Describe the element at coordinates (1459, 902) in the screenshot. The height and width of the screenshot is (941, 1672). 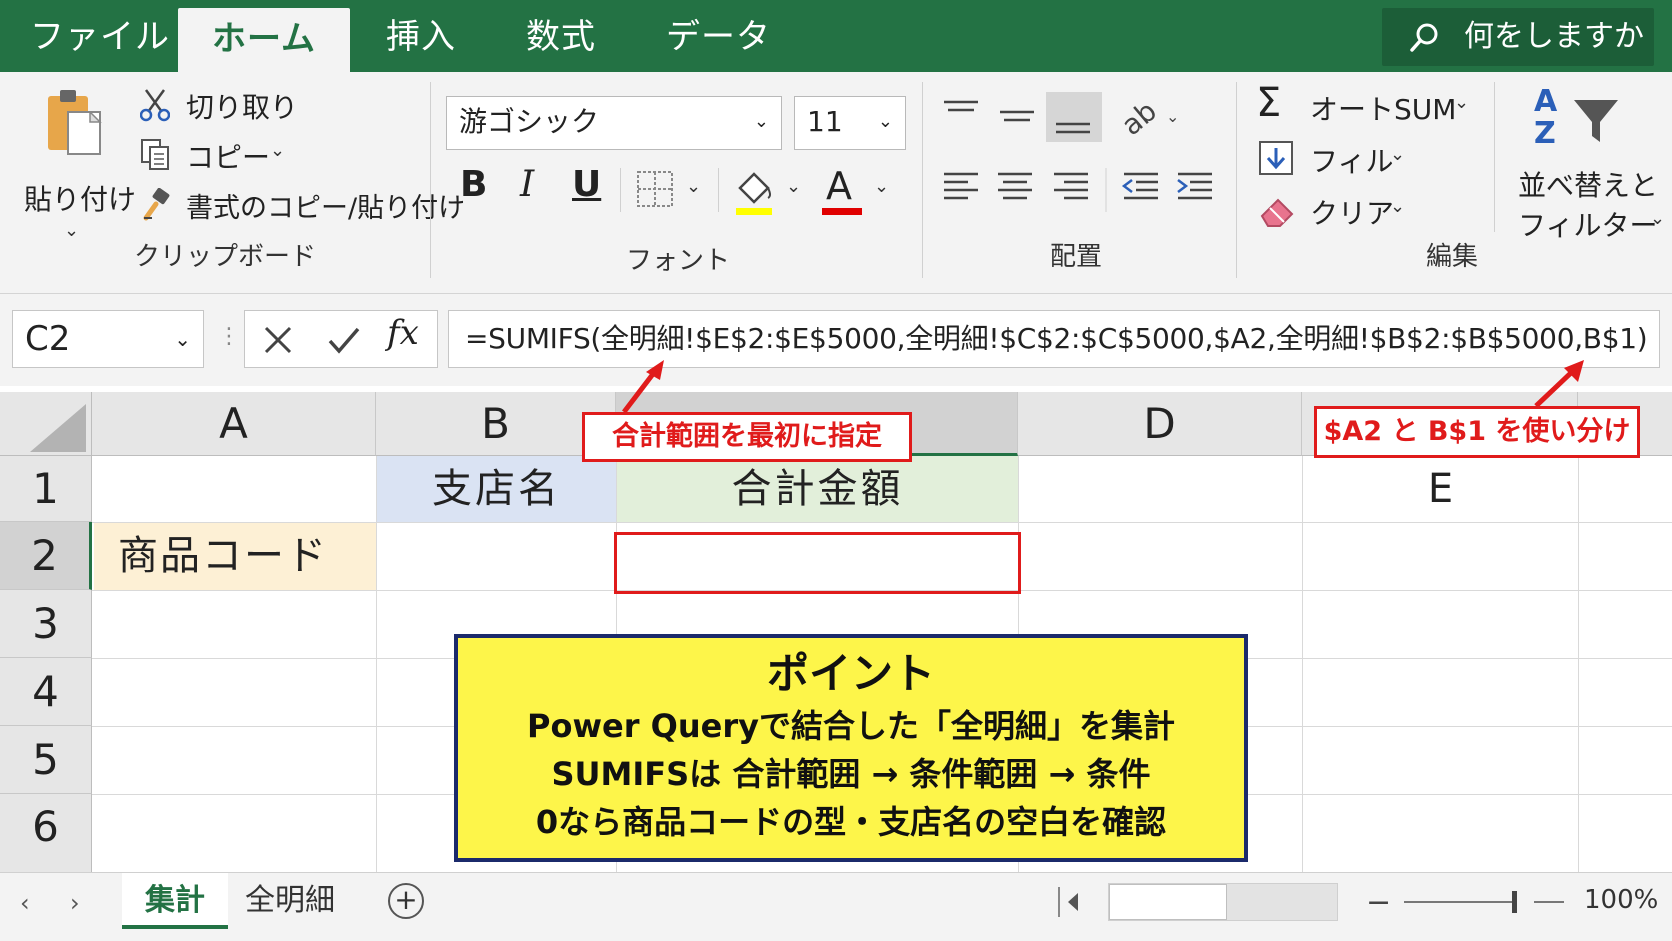
I see `zoom-slider-track` at that location.